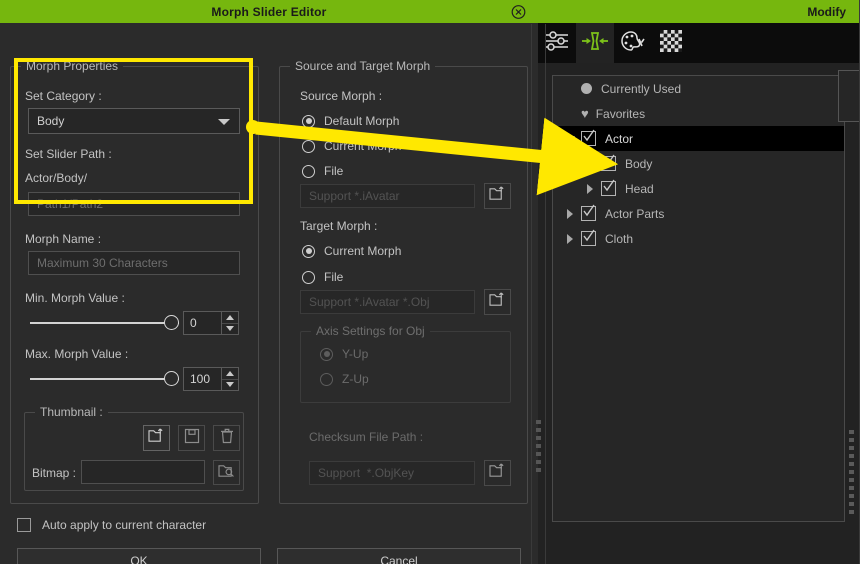 This screenshot has height=564, width=860. What do you see at coordinates (334, 171) in the screenshot?
I see `radio-source-file-label: File` at bounding box center [334, 171].